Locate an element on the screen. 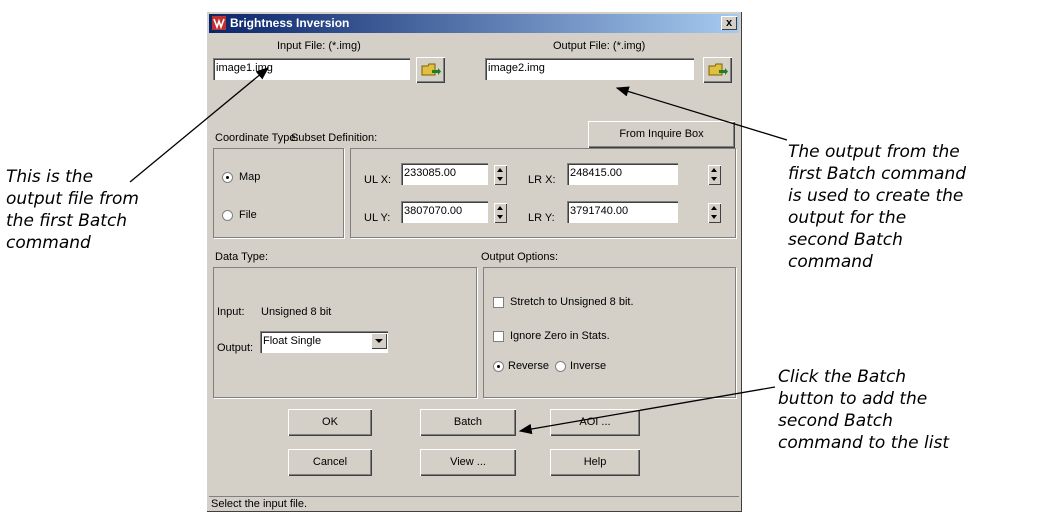 The width and height of the screenshot is (1041, 512). right-top-arrow is located at coordinates (701, 113).